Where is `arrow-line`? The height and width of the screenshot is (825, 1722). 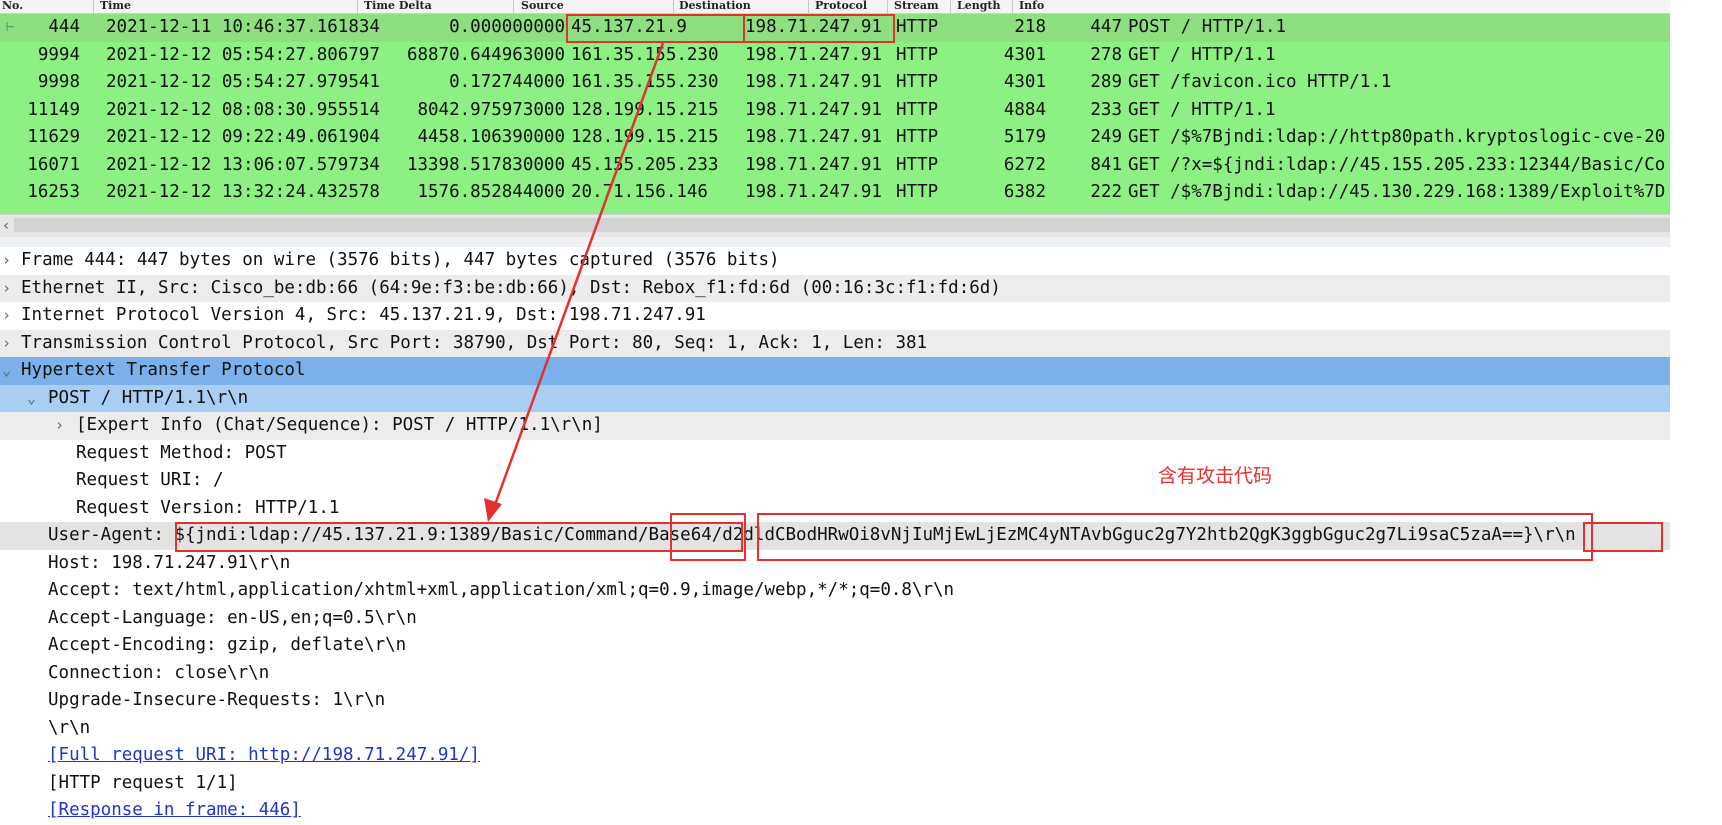
arrow-line is located at coordinates (579, 272).